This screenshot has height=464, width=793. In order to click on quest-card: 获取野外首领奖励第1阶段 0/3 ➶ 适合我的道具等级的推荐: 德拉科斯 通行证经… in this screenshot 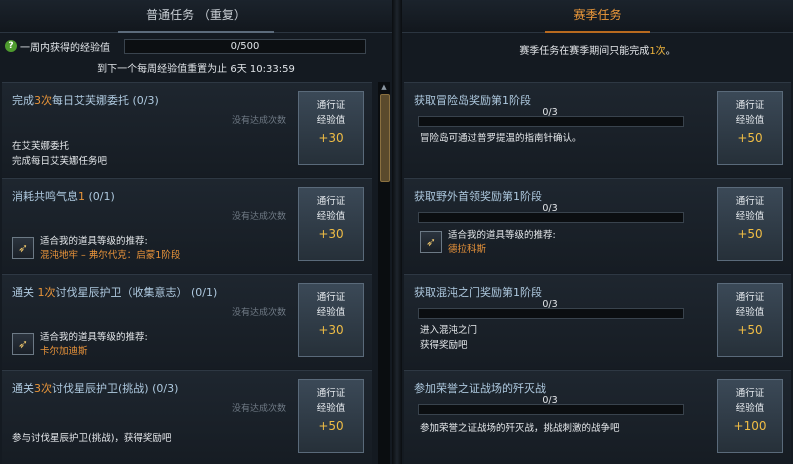, I will do `click(597, 225)`.